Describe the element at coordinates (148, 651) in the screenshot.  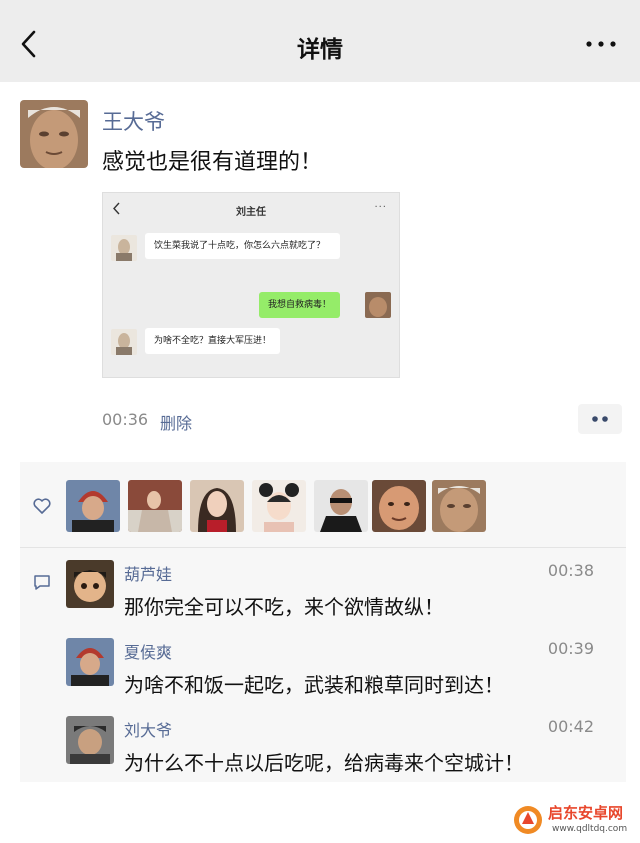
I see `comment-author: 夏侯爽` at that location.